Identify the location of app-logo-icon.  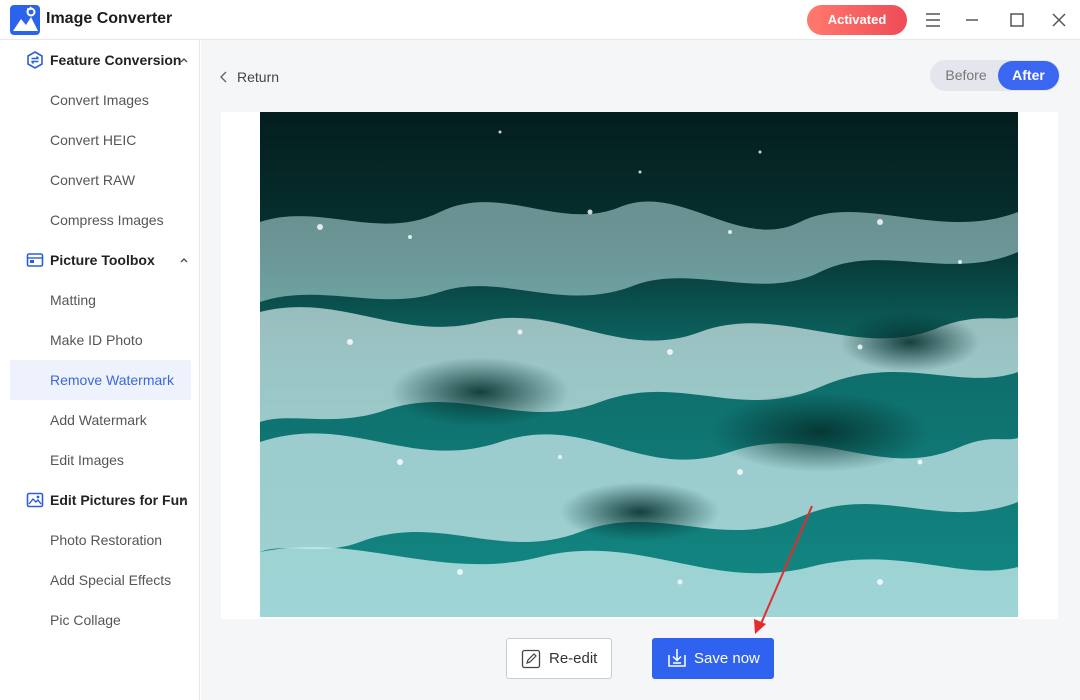
(25, 20).